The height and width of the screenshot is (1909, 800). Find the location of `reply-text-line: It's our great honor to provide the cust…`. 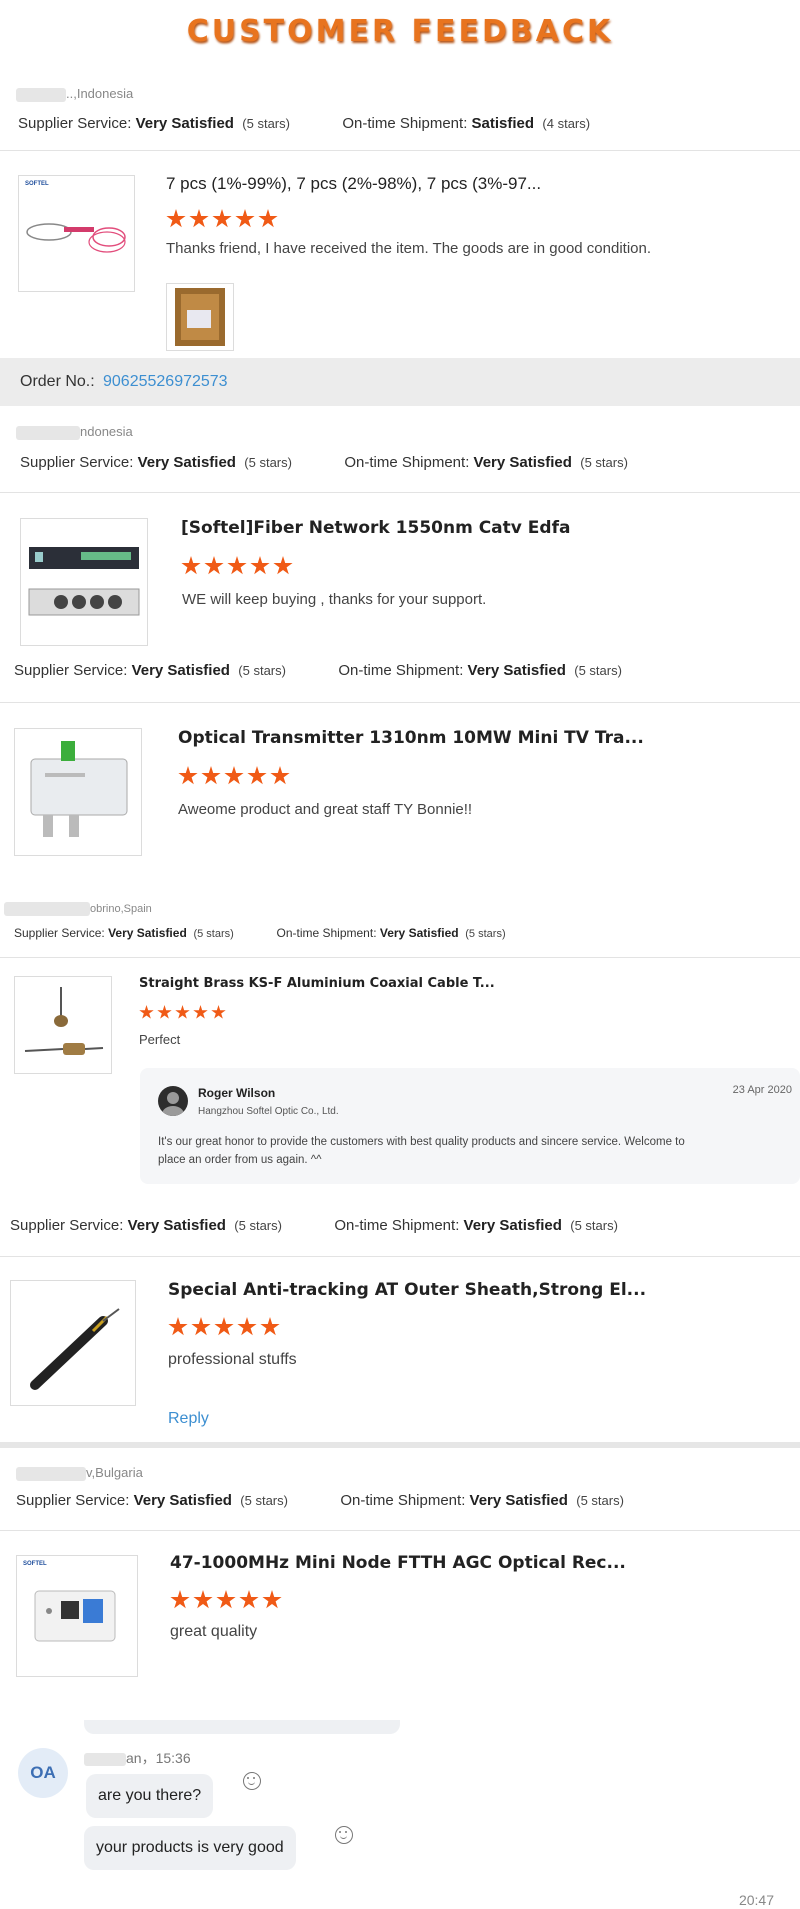

reply-text-line: It's our great honor to provide the cust… is located at coordinates (421, 1142).